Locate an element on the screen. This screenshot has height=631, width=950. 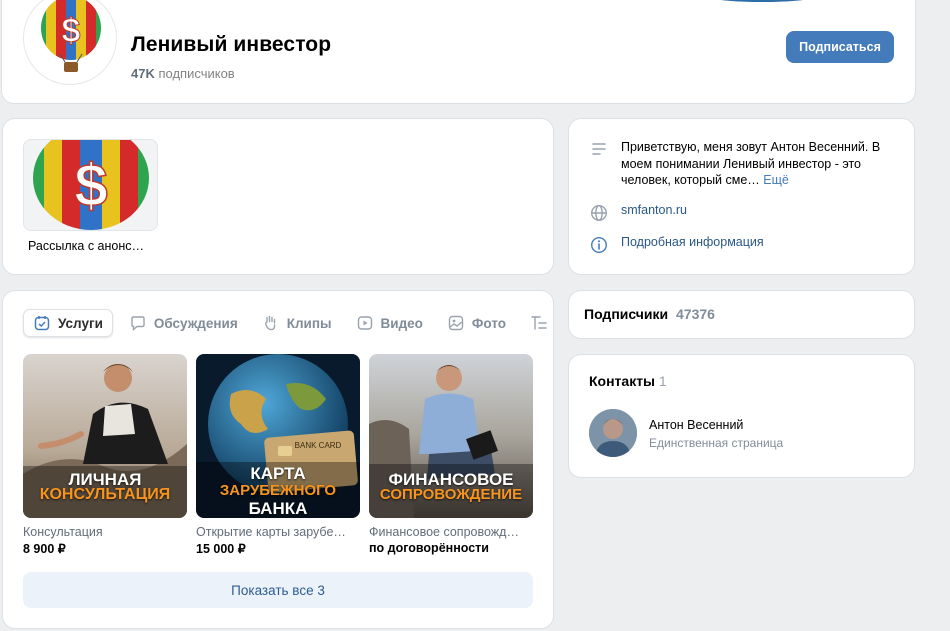
contacts-title: Контакты is located at coordinates (622, 381).